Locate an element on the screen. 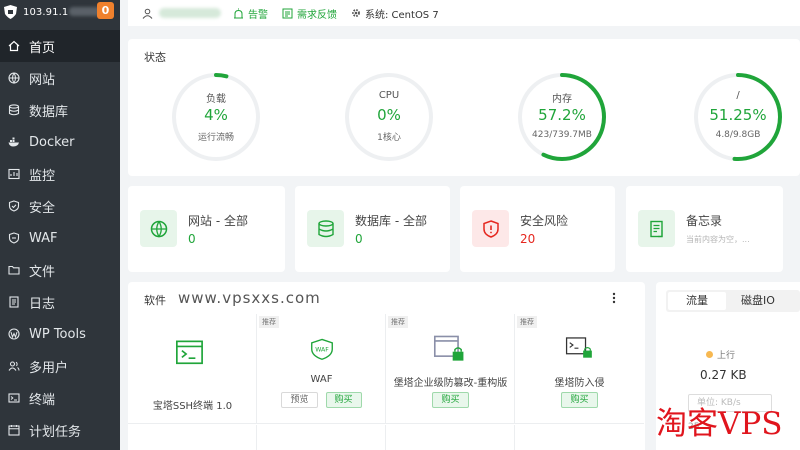  svg-text: WAF is located at coordinates (322, 350).